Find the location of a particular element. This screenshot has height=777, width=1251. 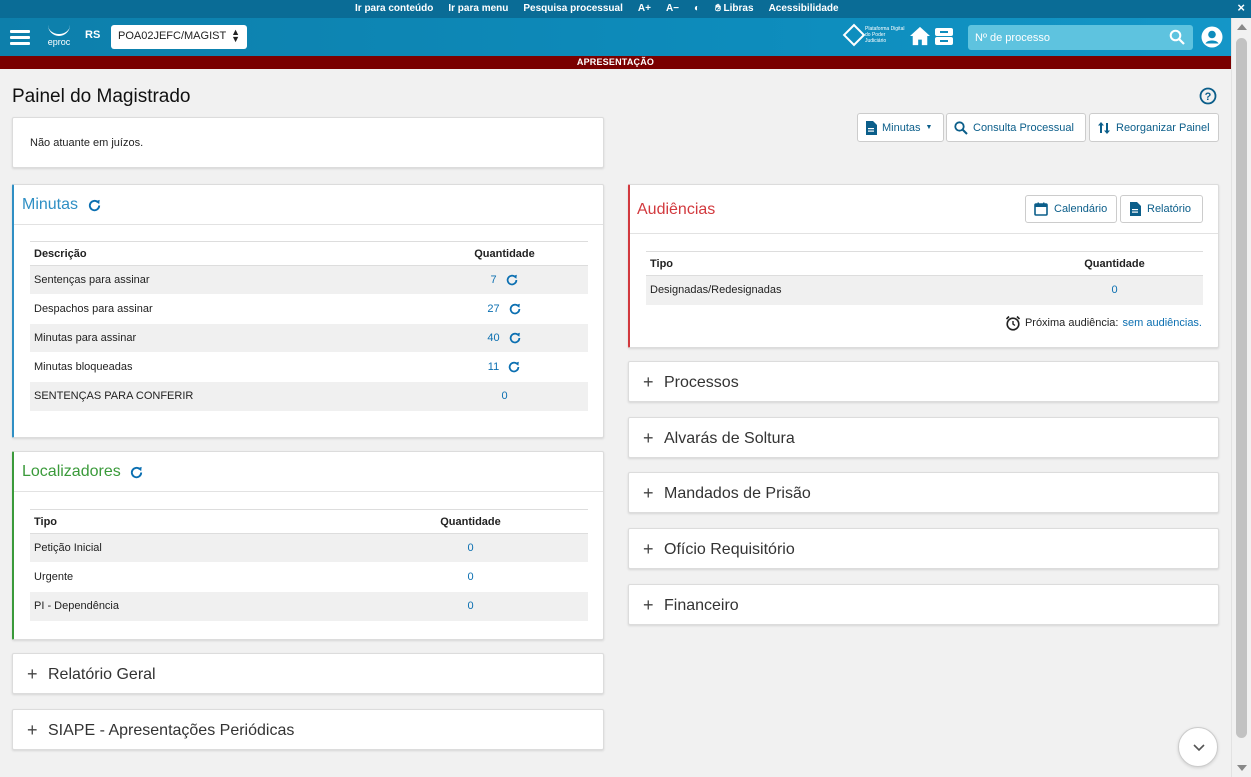

font-decrease-link: A− is located at coordinates (672, 8).